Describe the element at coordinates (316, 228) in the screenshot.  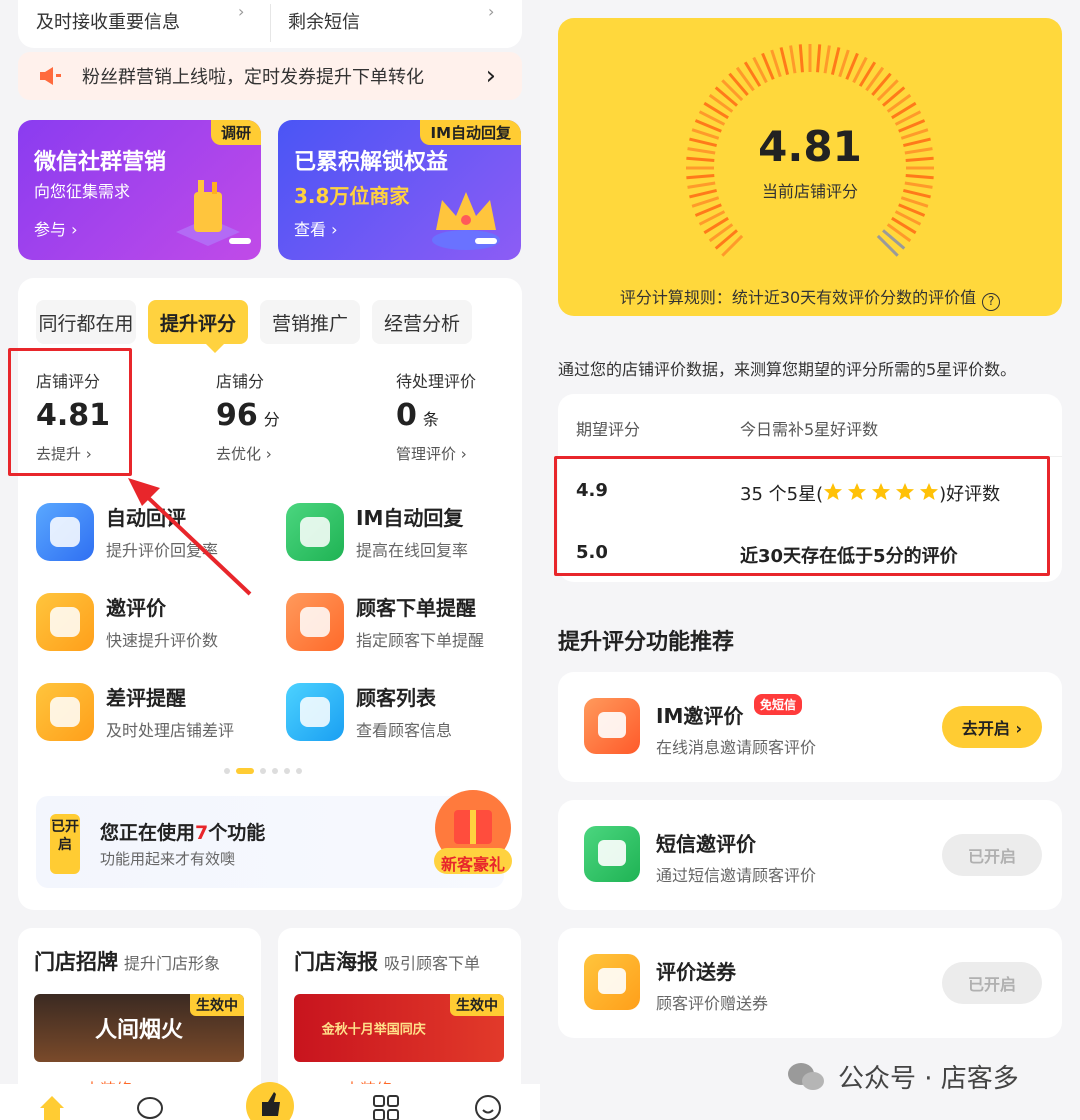
I see `promo-action-link: 查看 ›` at that location.